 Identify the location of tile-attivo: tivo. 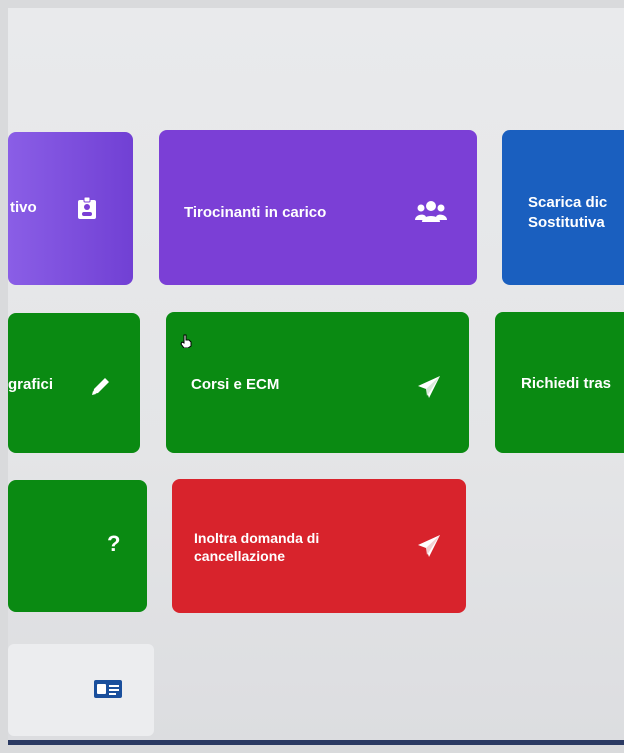
(70, 208).